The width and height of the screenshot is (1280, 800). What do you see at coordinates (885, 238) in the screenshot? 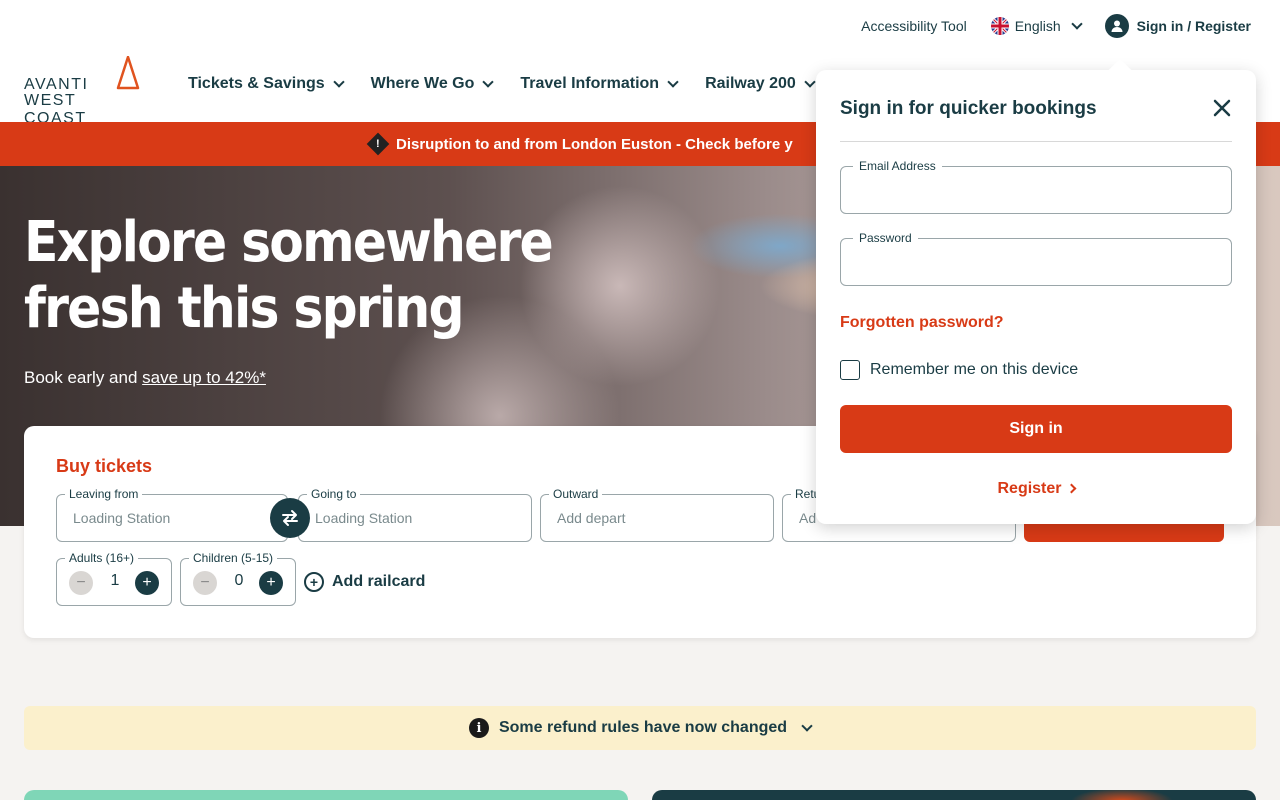
I see `password-label: Password` at bounding box center [885, 238].